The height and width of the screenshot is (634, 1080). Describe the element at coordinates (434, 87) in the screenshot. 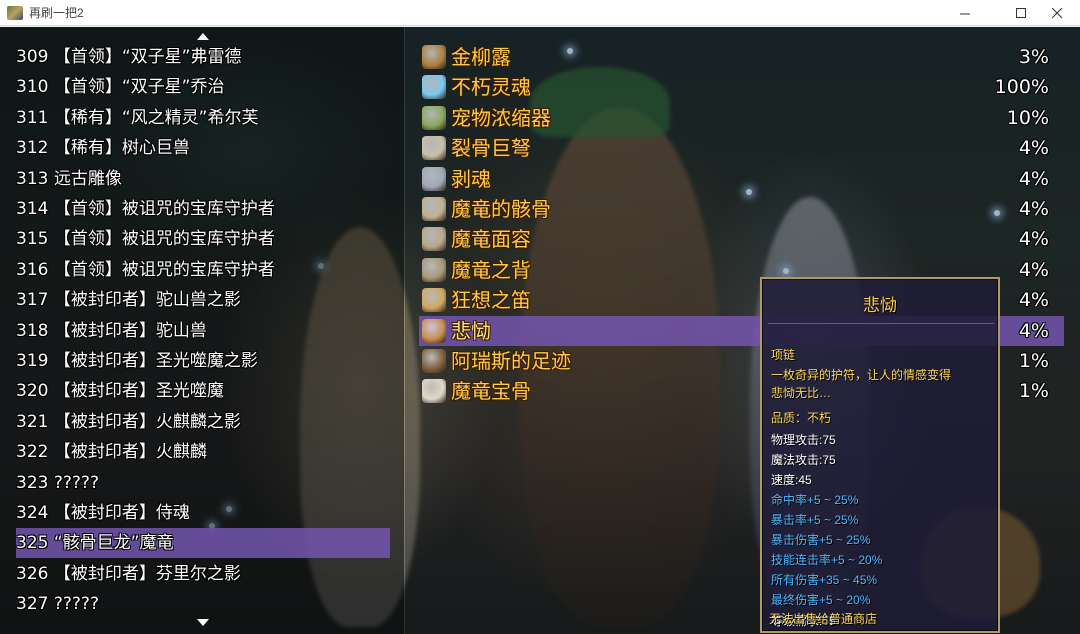

I see `crystal-icon` at that location.